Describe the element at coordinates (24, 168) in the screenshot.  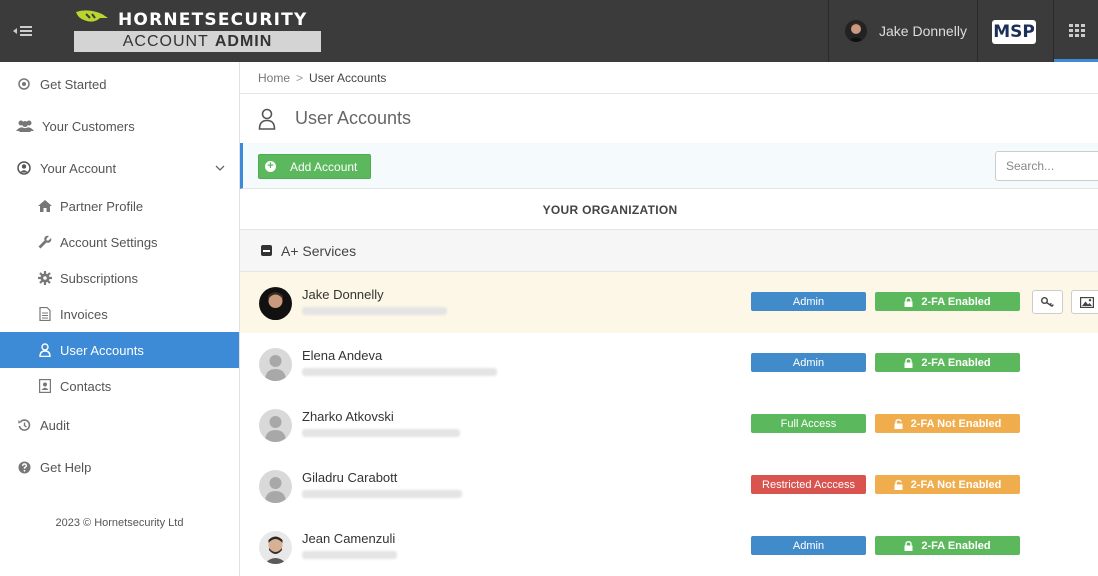
I see `user-circle-icon` at that location.